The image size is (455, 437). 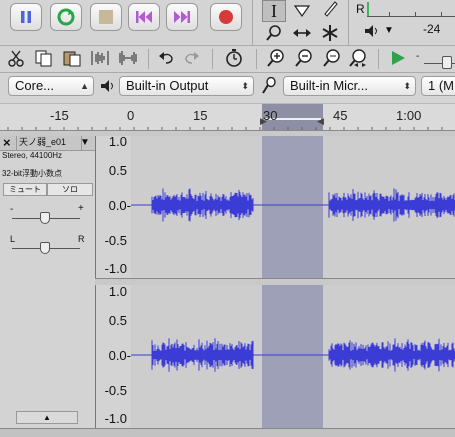 I want to click on play-speed-thumb, so click(x=447, y=62).